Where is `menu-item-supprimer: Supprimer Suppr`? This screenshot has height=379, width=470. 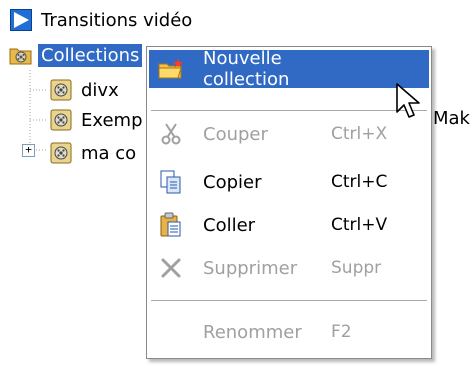 menu-item-supprimer: Supprimer Suppr is located at coordinates (289, 268).